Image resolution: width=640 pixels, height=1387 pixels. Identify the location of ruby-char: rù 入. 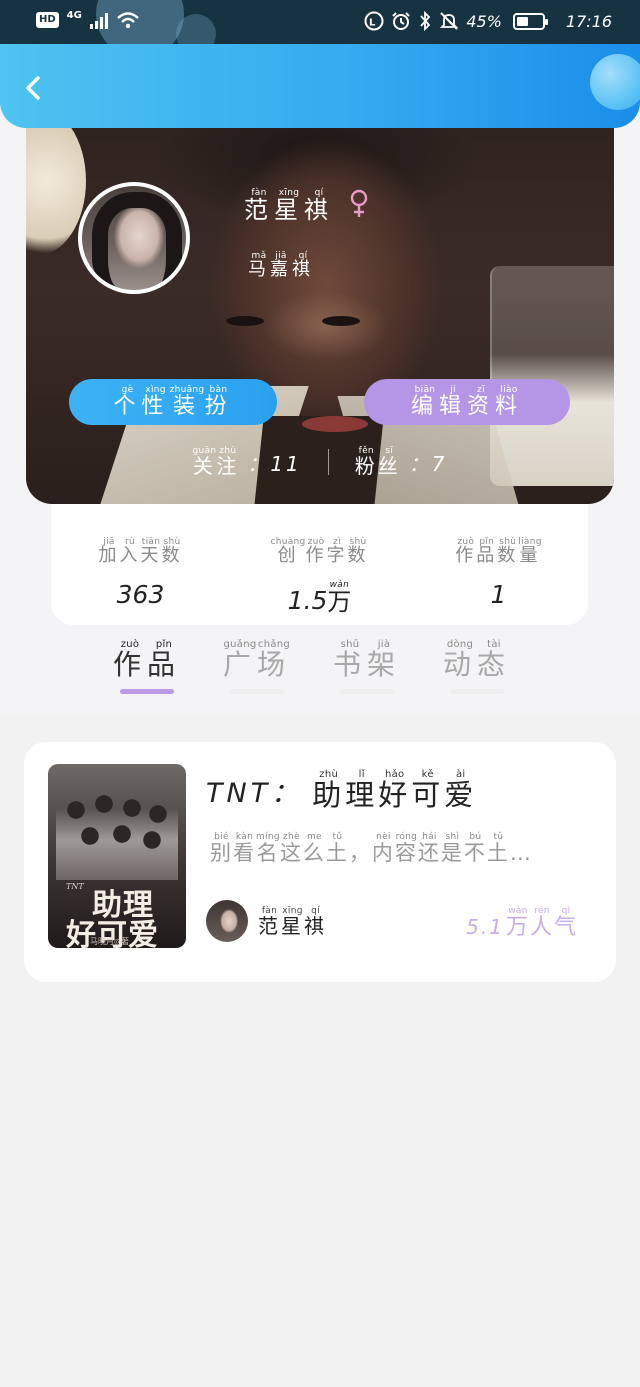
(130, 551).